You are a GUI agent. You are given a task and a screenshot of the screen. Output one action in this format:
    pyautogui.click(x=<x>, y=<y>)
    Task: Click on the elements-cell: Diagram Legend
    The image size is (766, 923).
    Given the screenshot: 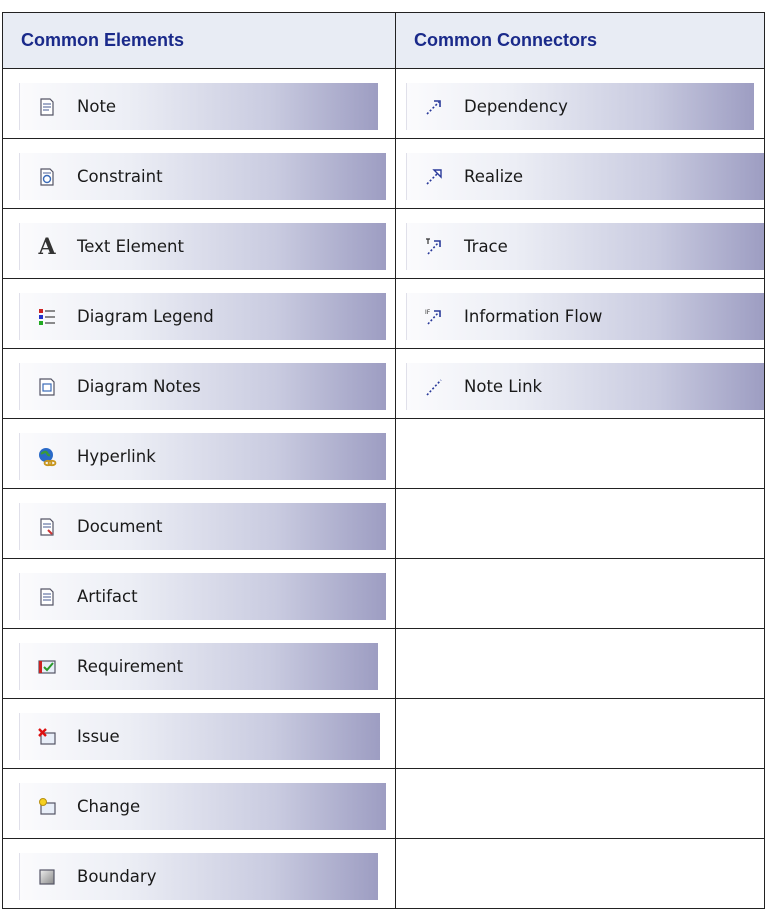 What is the action you would take?
    pyautogui.click(x=199, y=313)
    